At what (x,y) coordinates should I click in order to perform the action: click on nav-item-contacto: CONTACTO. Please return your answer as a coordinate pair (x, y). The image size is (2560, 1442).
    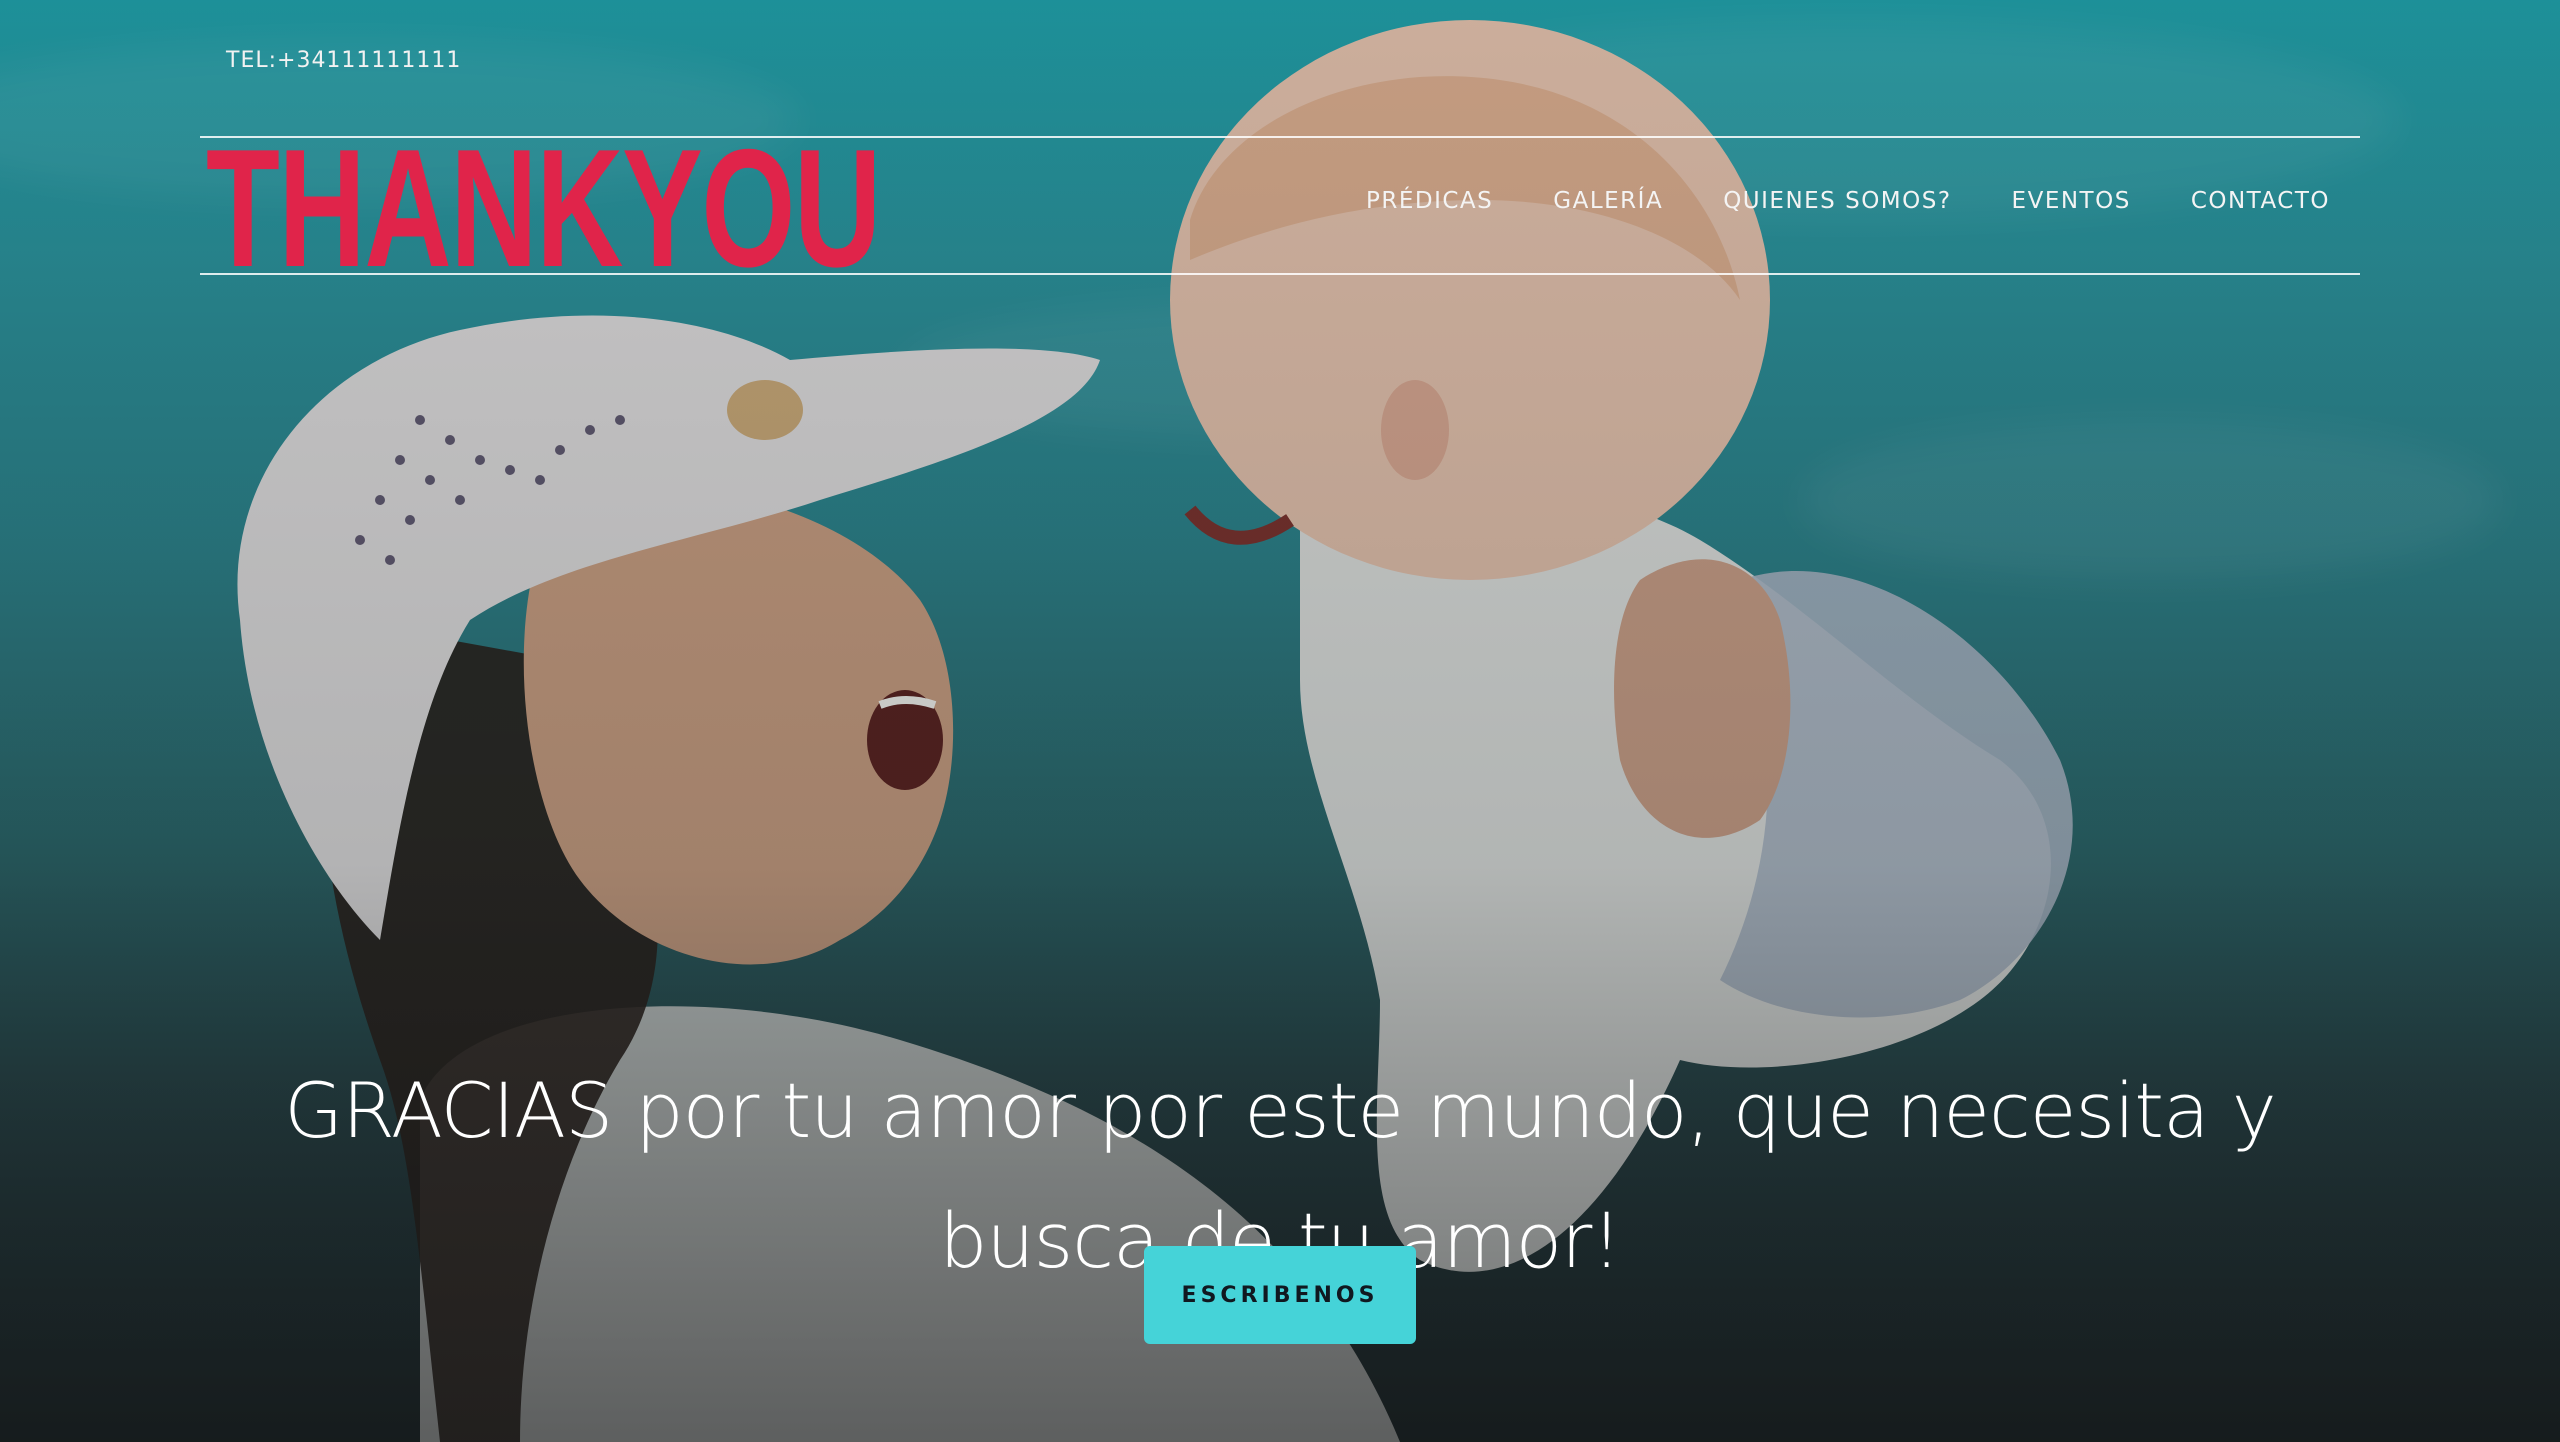
    Looking at the image, I should click on (2260, 201).